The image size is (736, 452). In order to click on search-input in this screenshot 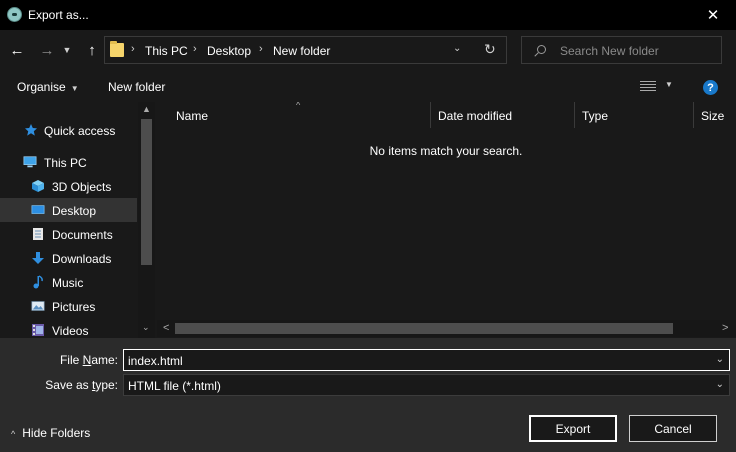, I will do `click(635, 51)`.